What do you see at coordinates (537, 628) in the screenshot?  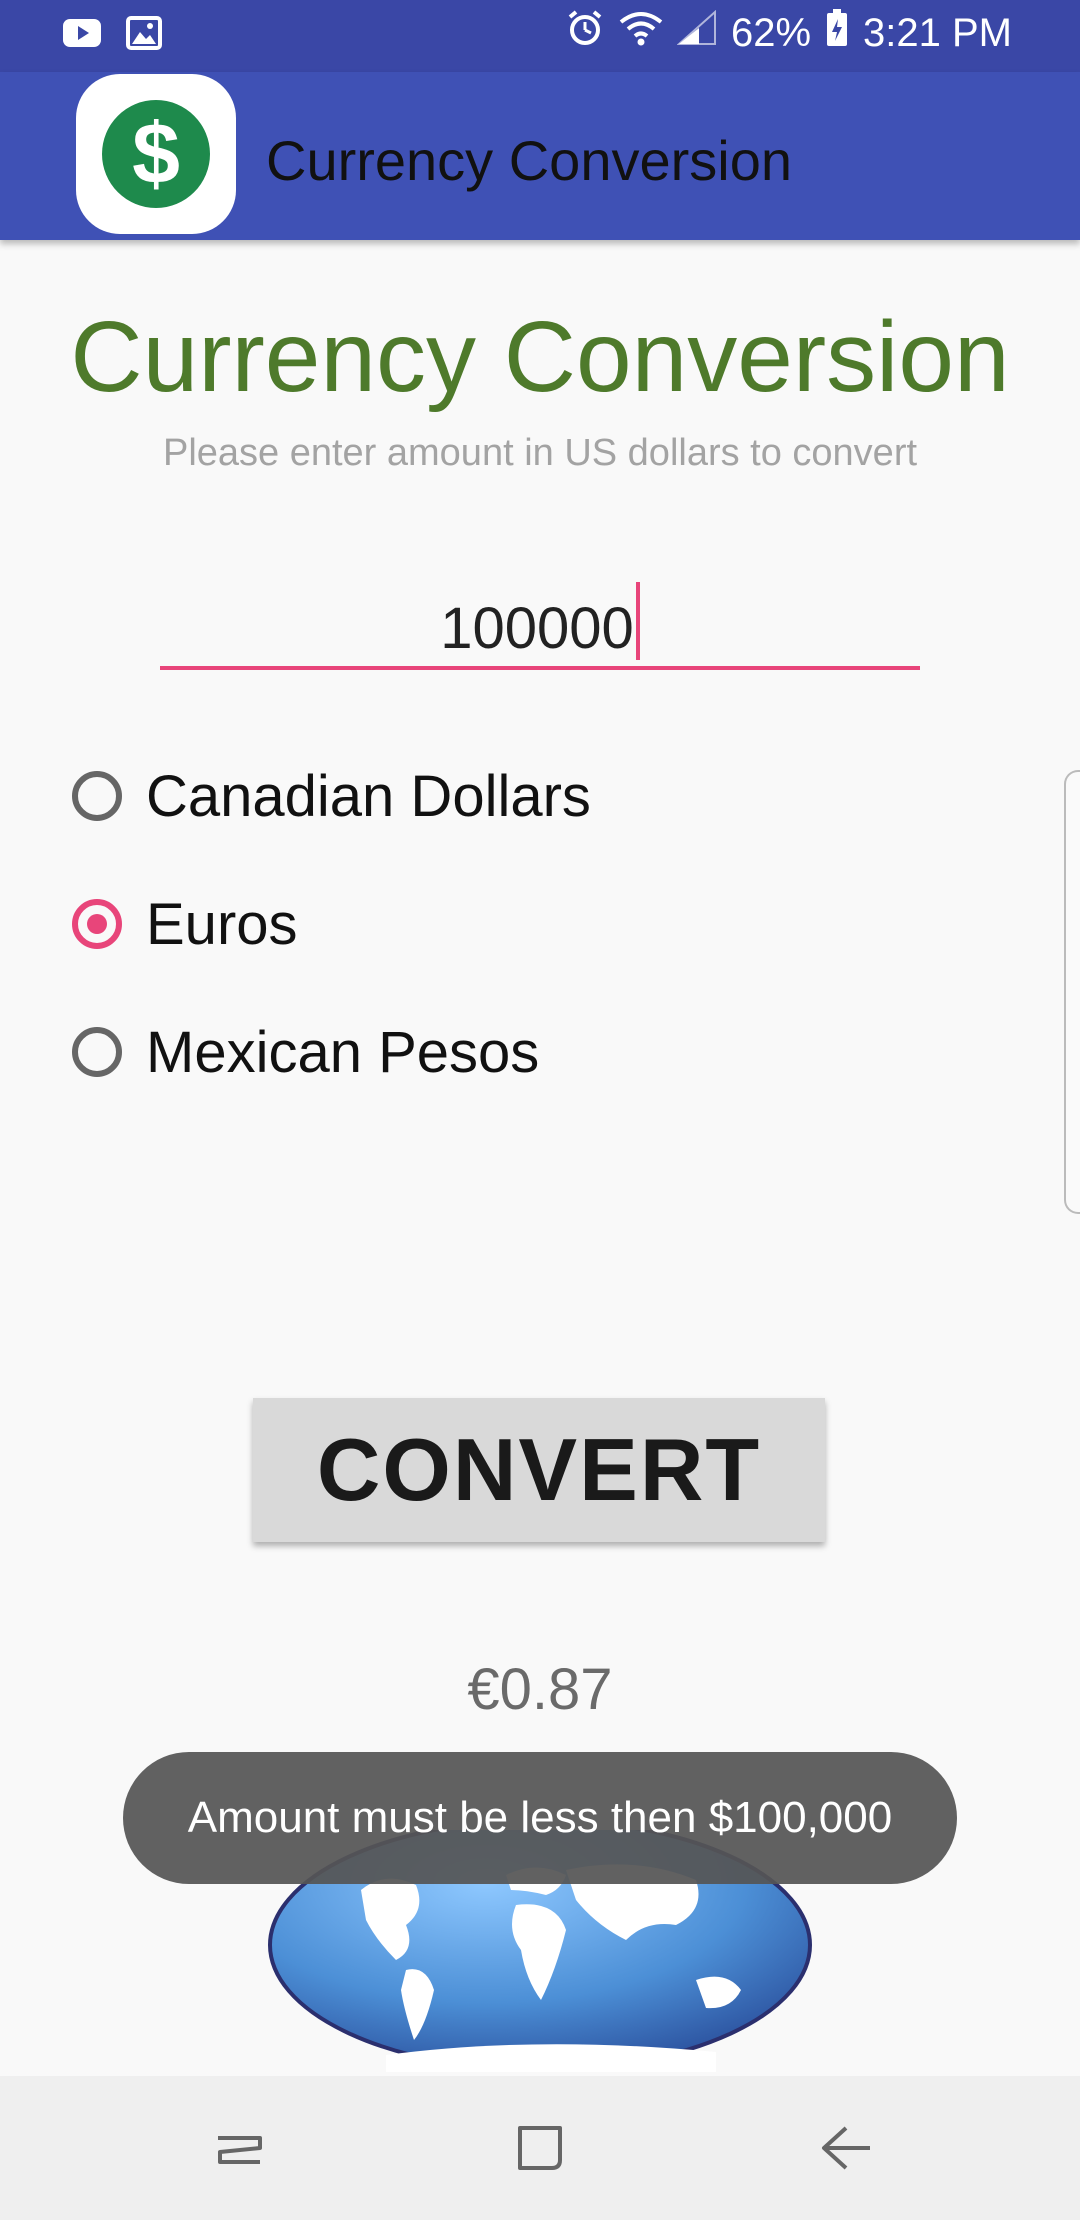 I see `amount-input-value: 100000` at bounding box center [537, 628].